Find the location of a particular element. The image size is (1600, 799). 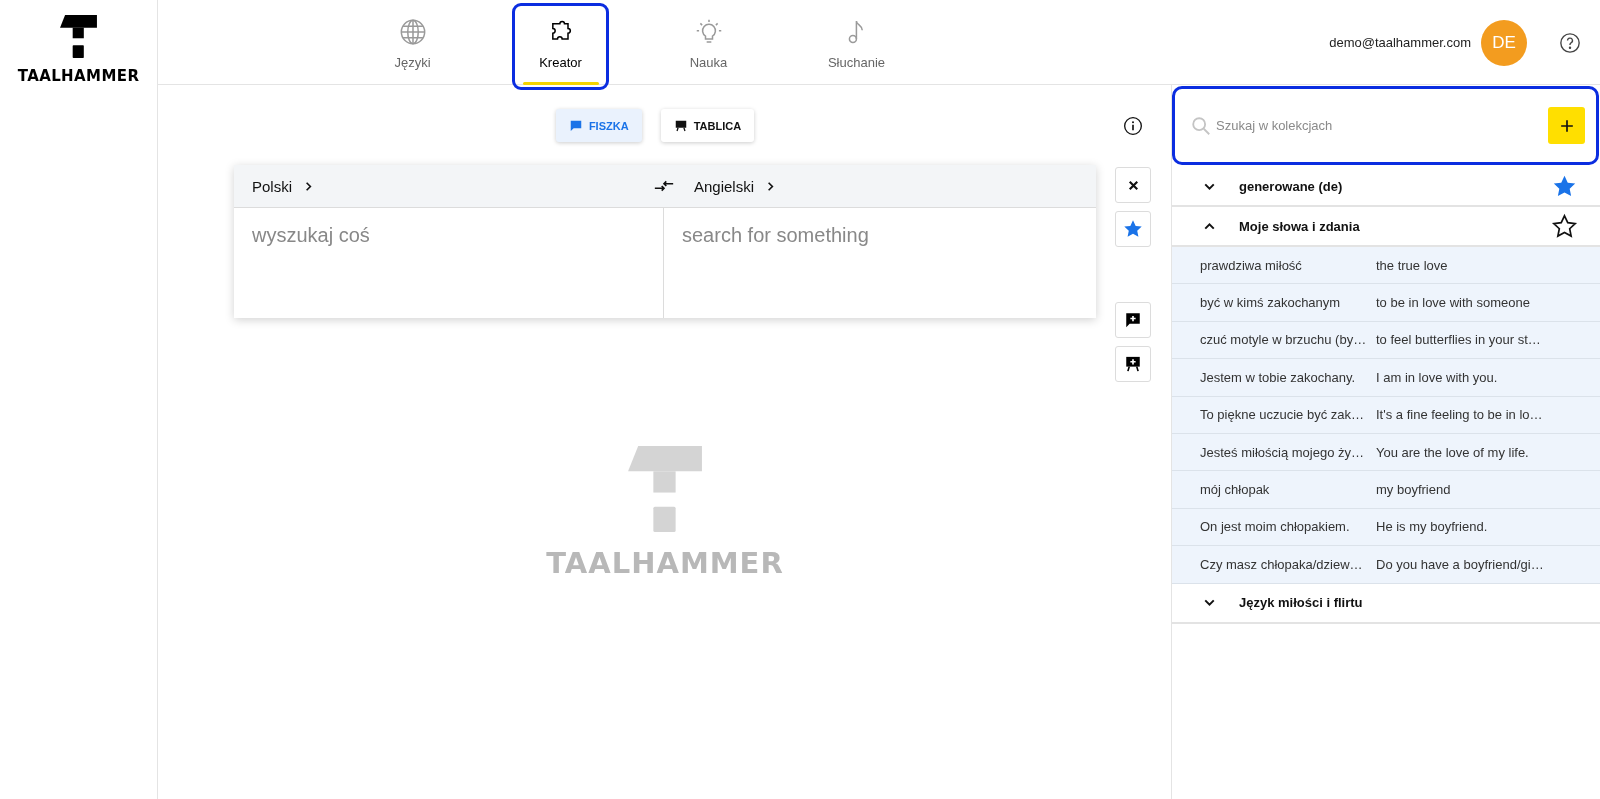

phrase-text: być w kimś zakochanym is located at coordinates (1271, 303).